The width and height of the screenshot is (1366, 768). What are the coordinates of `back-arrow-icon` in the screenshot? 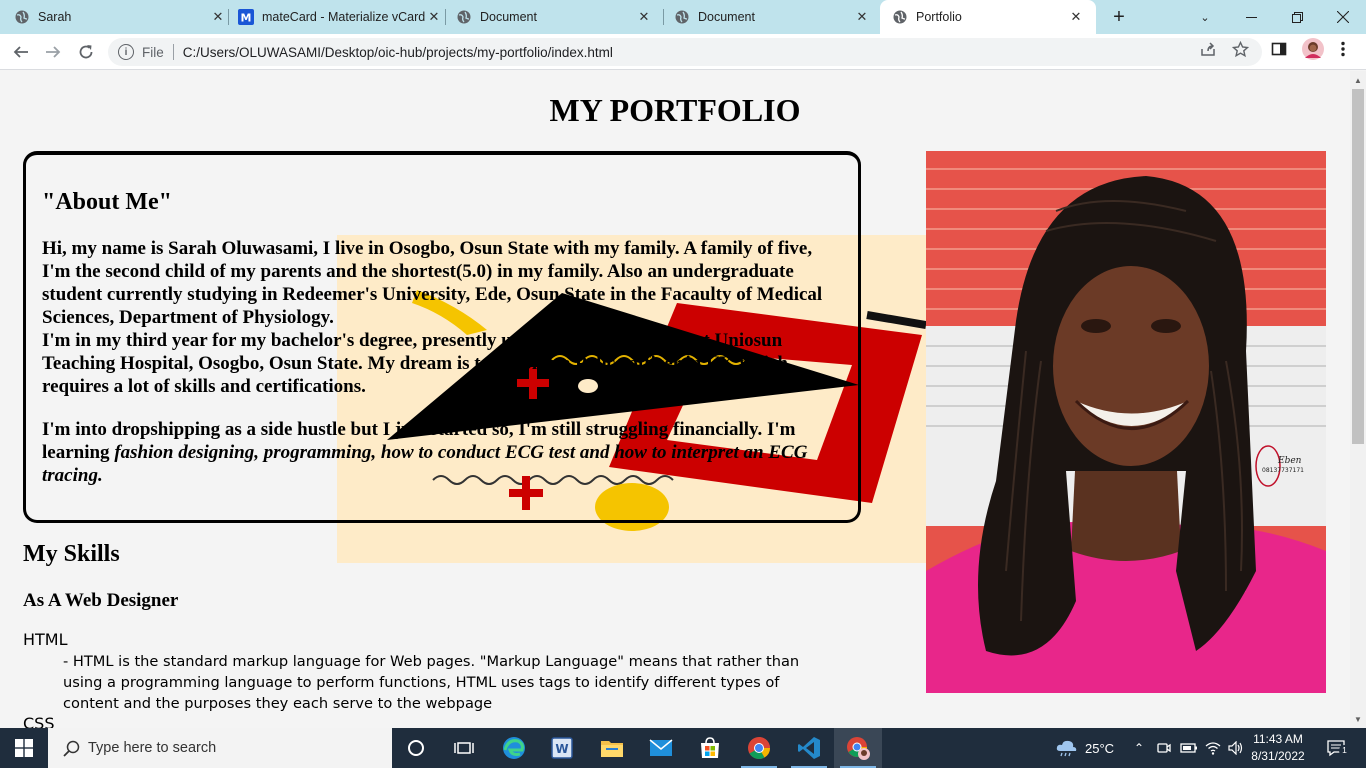 It's located at (21, 52).